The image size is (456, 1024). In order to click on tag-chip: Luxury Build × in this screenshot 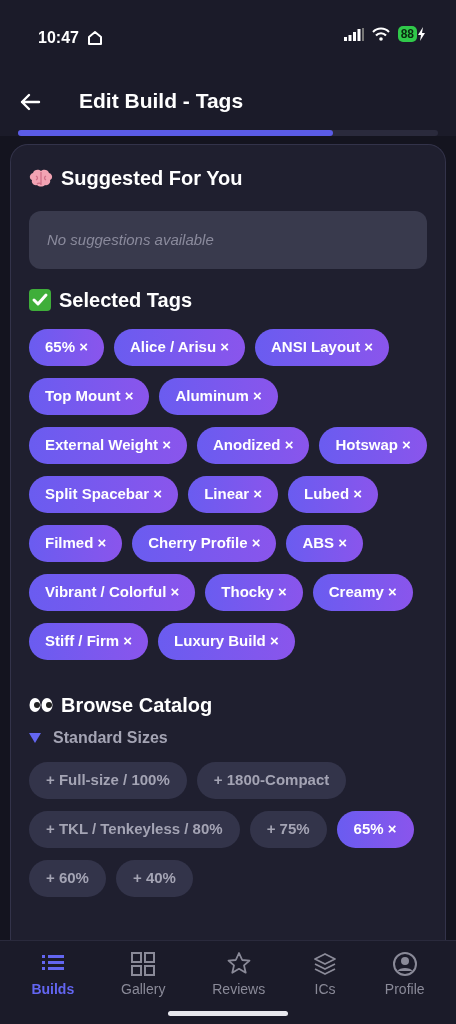, I will do `click(226, 641)`.